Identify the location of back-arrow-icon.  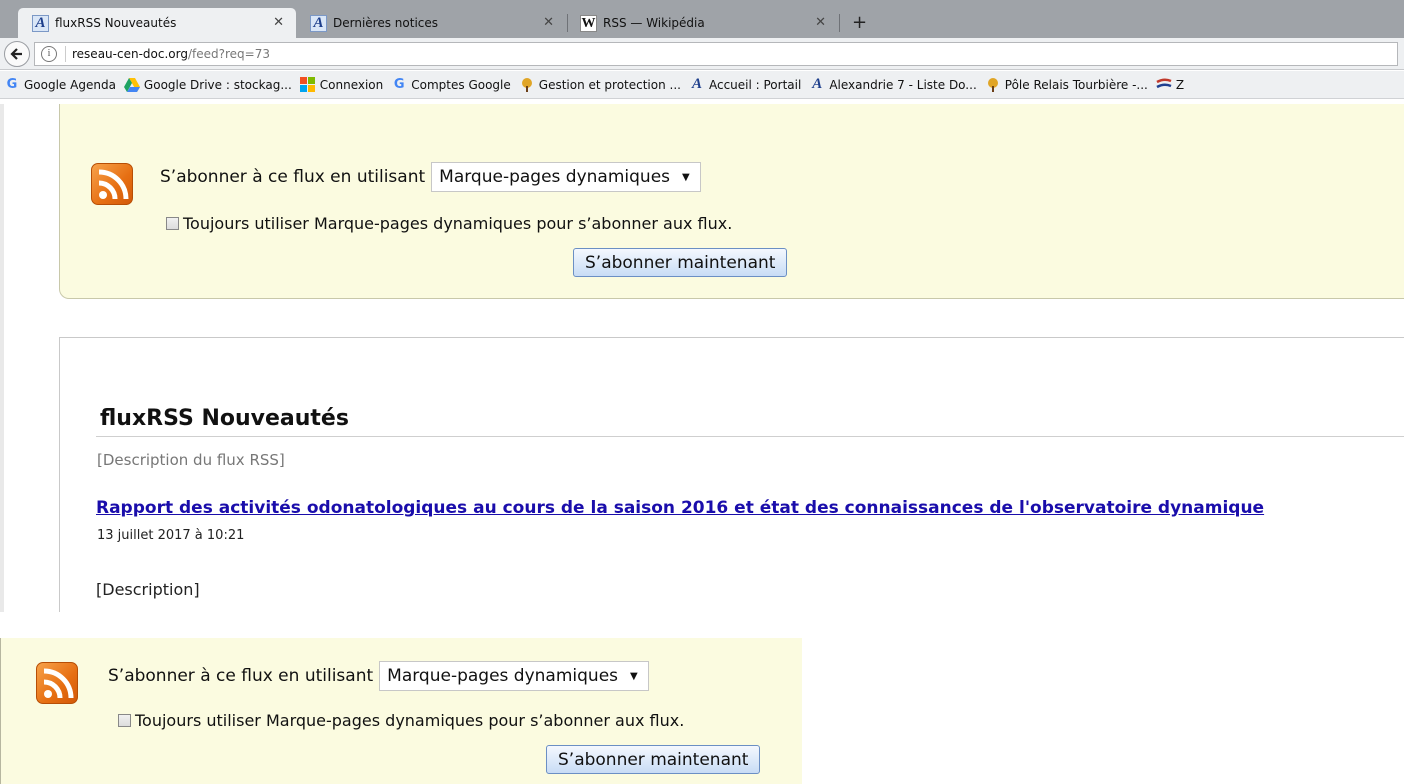
(17, 54).